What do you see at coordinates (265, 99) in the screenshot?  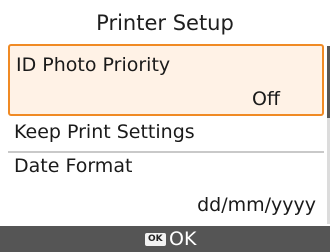 I see `menu-item-value: Off` at bounding box center [265, 99].